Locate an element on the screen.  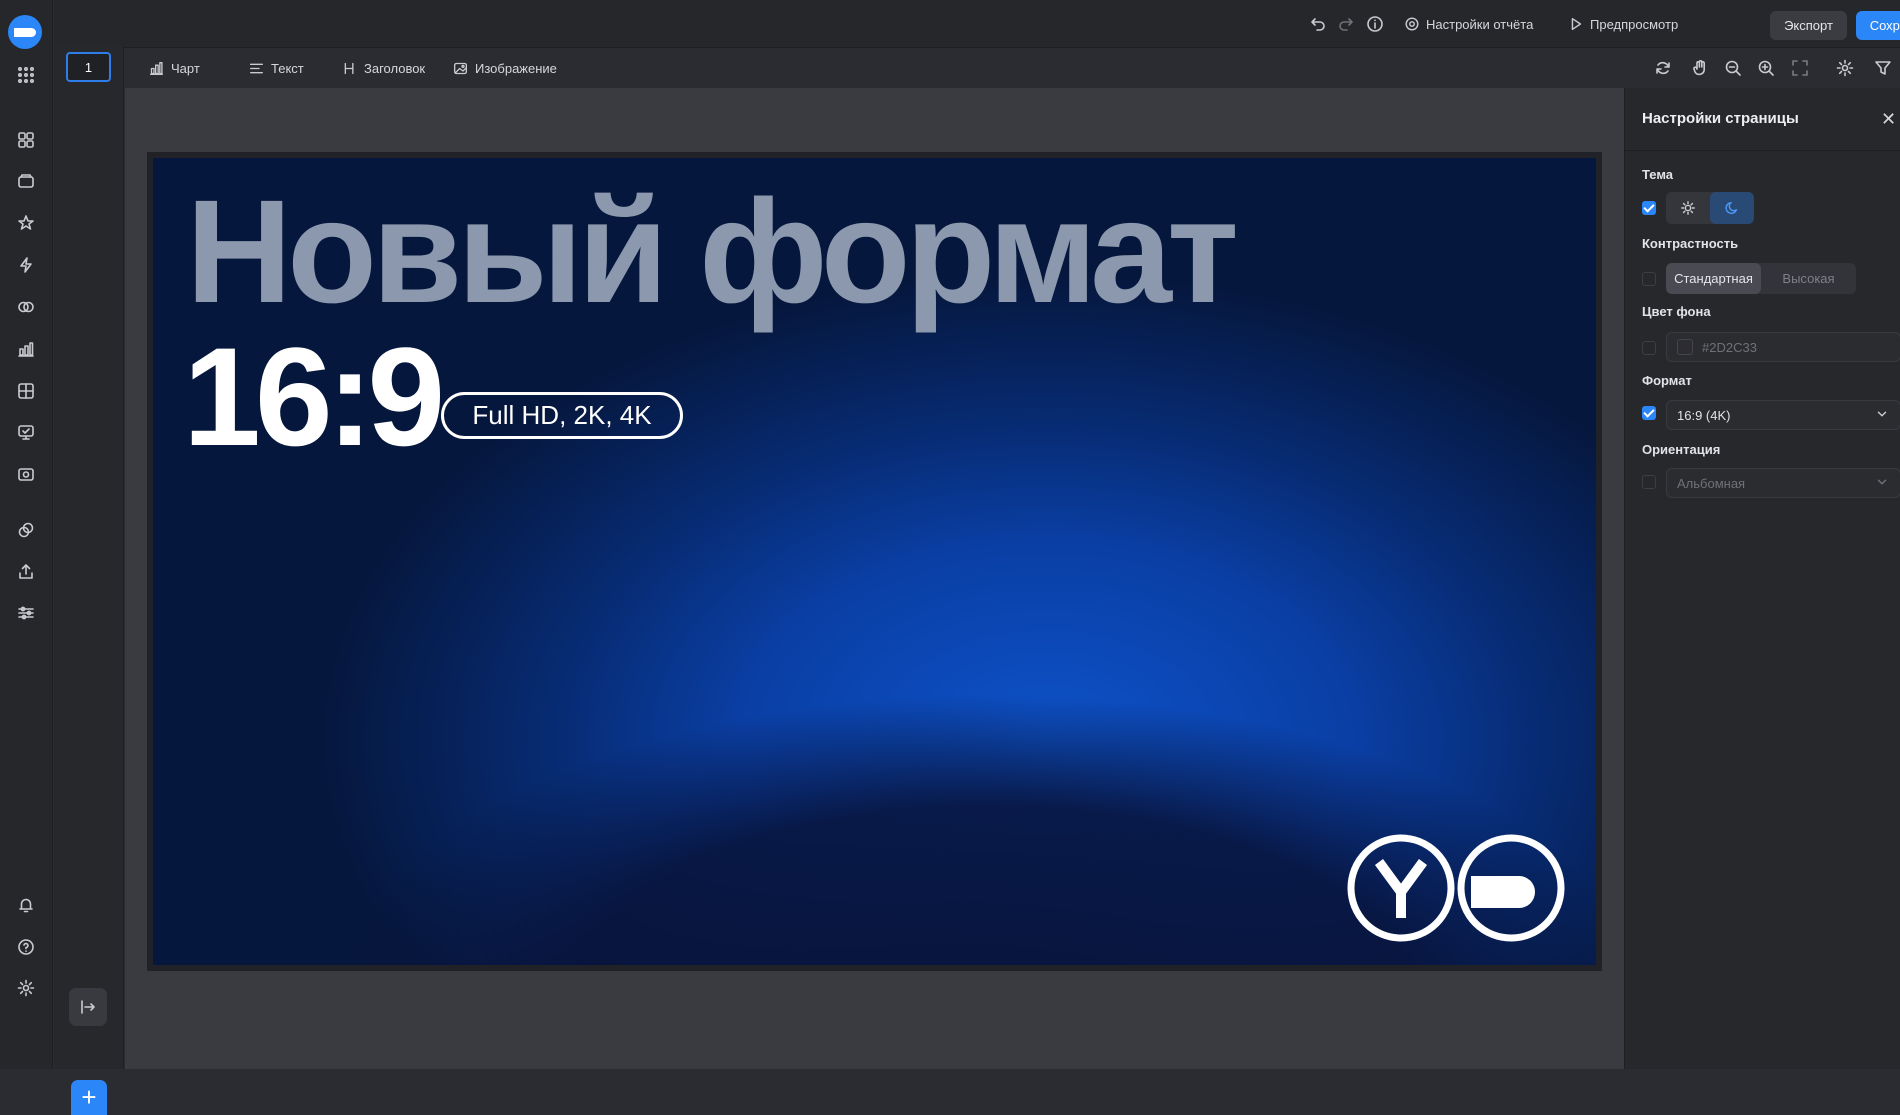
zoom-out-icon is located at coordinates (1733, 68).